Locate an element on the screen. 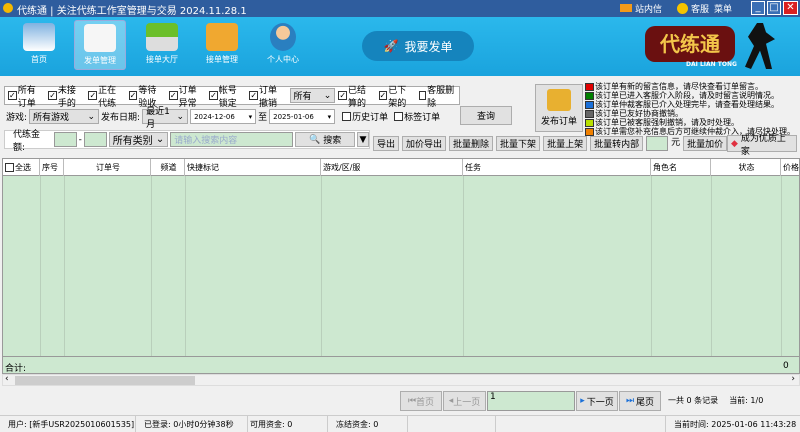  to-label: 至 is located at coordinates (263, 118).